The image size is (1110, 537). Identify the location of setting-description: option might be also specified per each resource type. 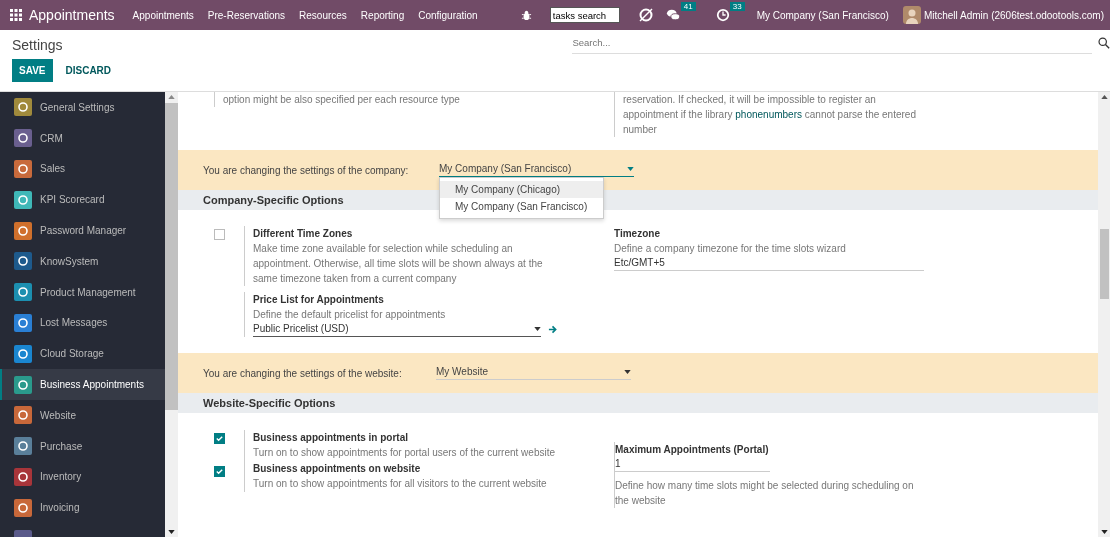
(342, 100).